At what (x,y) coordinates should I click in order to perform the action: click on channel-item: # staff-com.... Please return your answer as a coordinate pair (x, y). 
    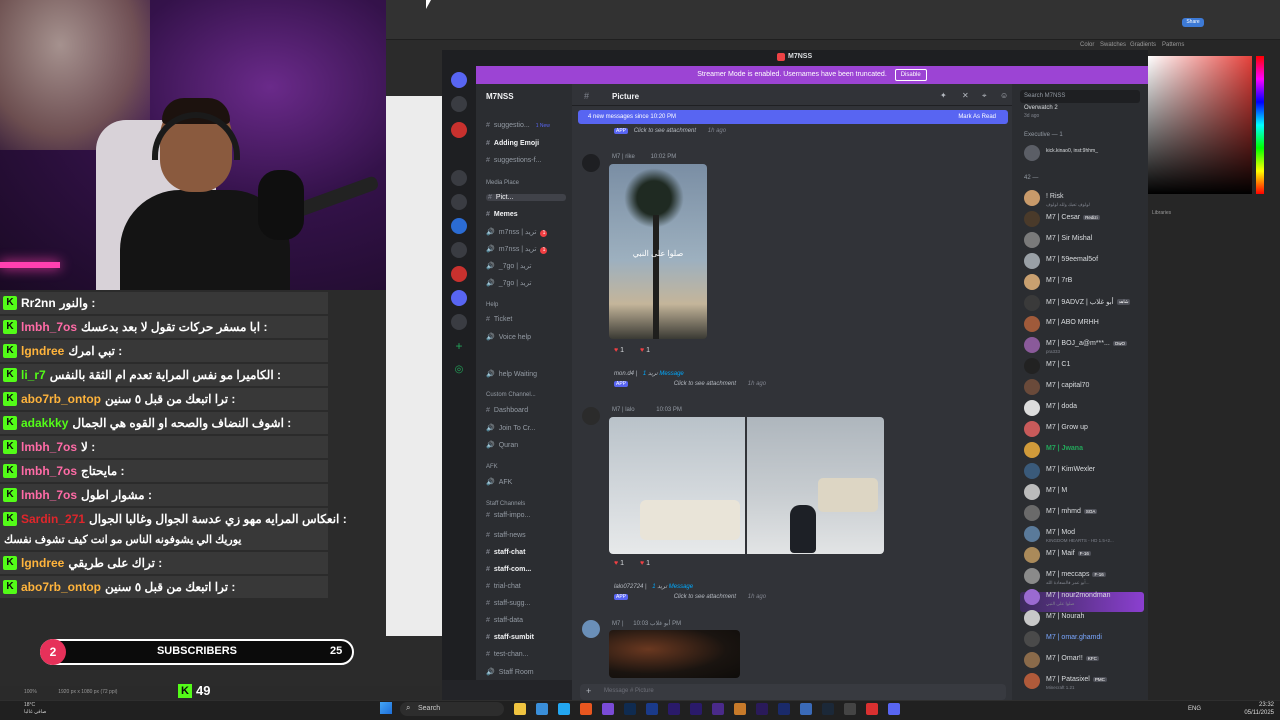
    Looking at the image, I should click on (508, 569).